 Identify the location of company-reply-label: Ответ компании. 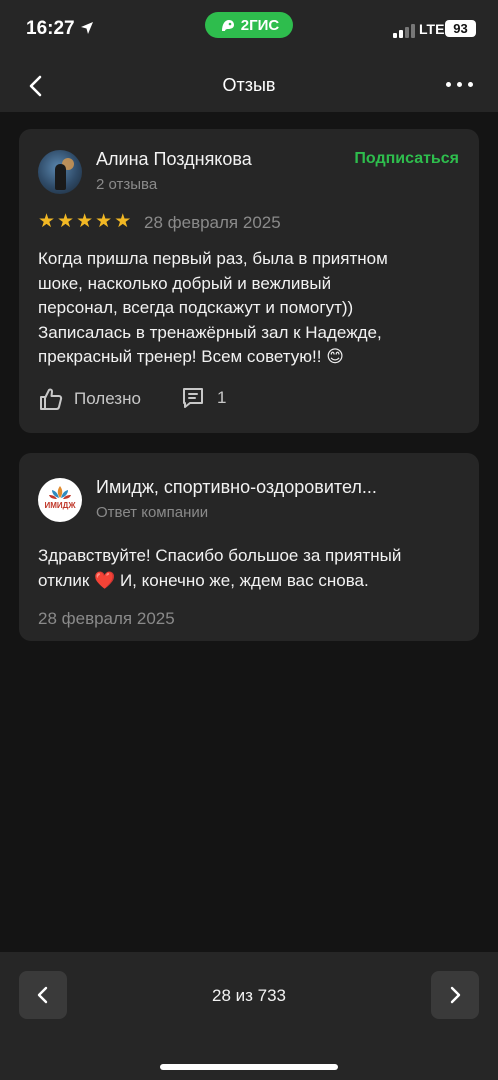
(152, 512).